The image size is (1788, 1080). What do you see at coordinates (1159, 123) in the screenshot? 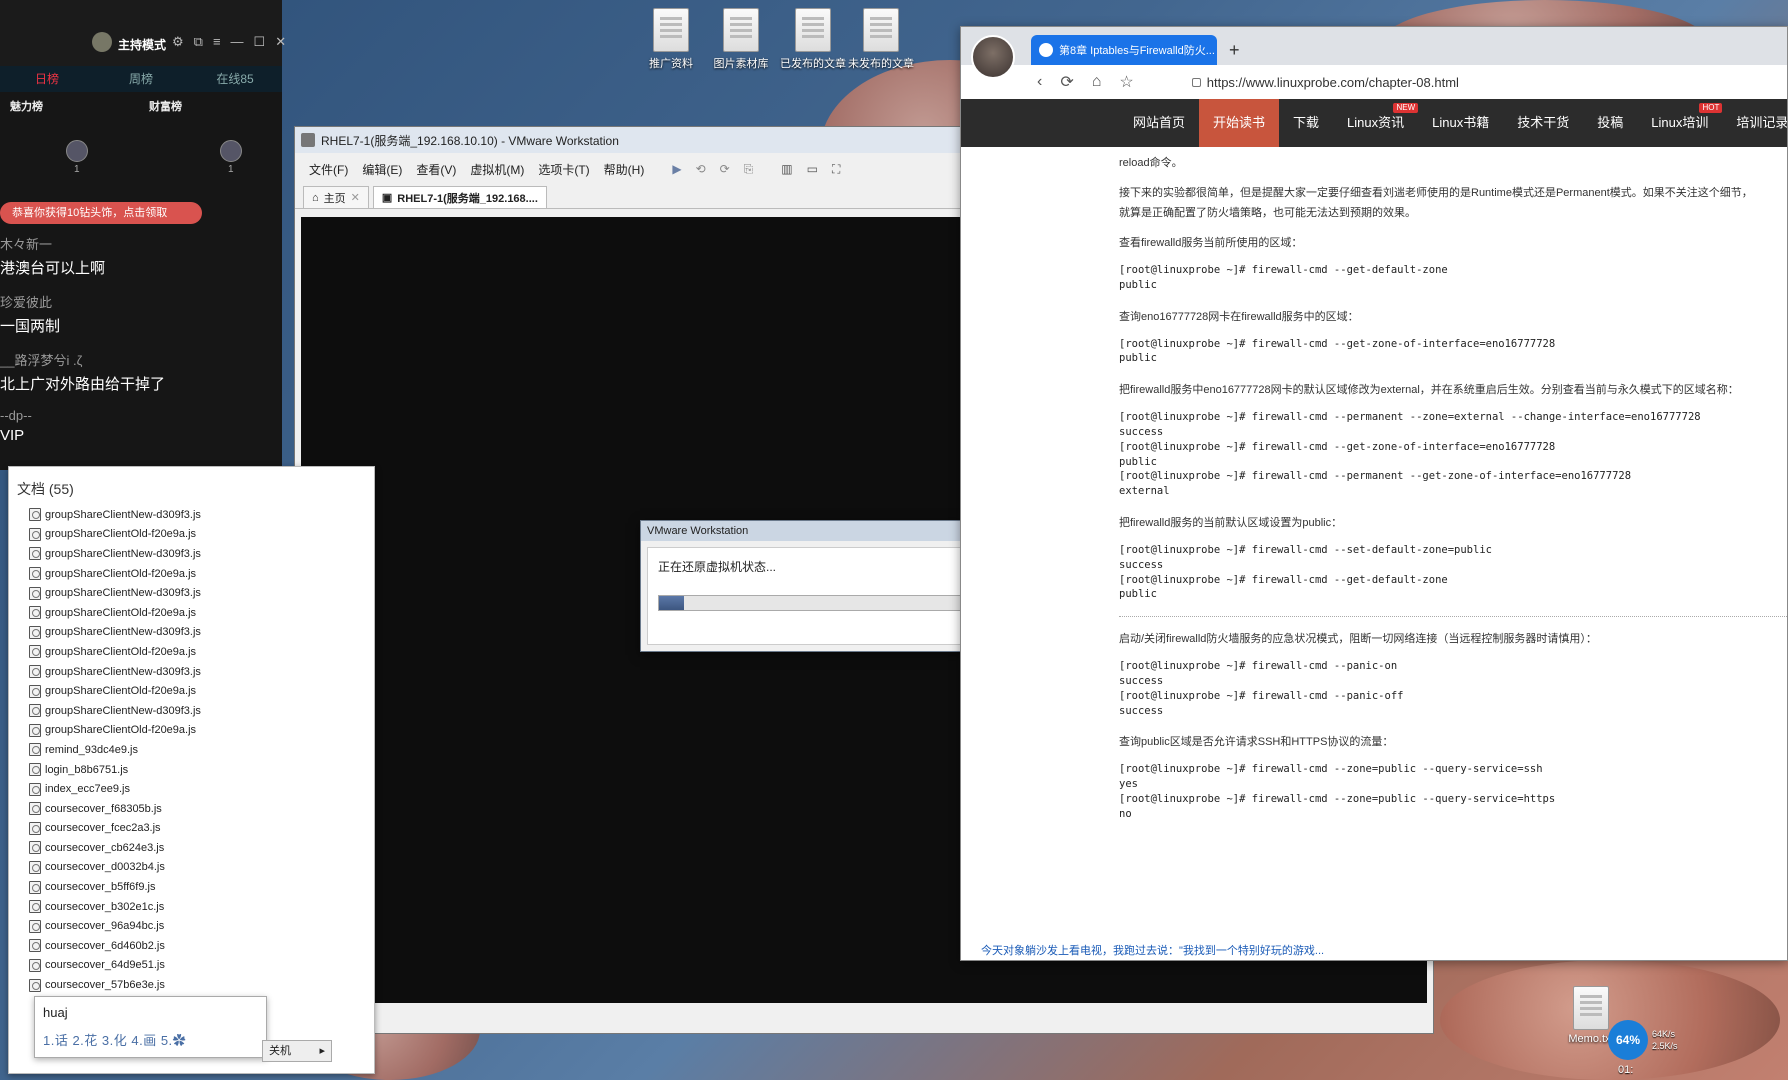
I see `site-nav-item: 网站首页` at bounding box center [1159, 123].